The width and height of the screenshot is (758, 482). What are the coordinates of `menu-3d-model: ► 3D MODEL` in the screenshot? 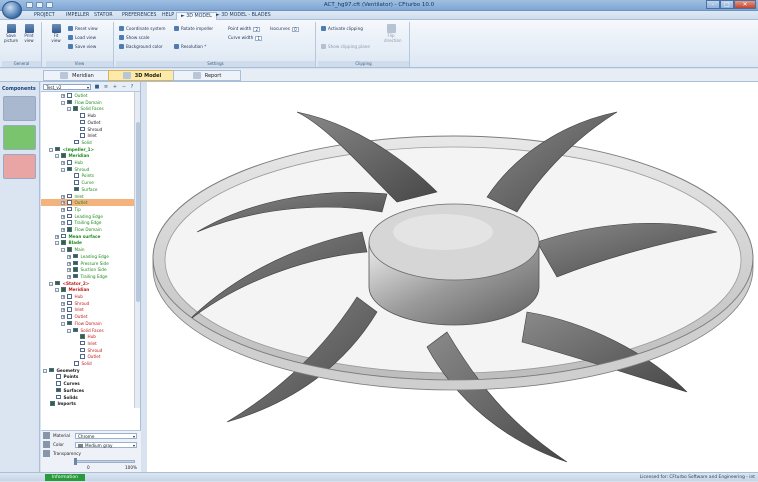 It's located at (196, 16).